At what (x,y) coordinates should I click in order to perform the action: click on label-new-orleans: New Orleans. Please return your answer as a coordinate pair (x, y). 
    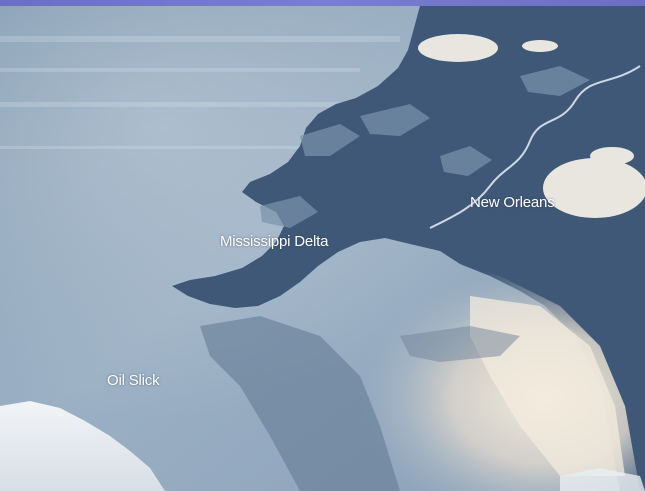
    Looking at the image, I should click on (512, 202).